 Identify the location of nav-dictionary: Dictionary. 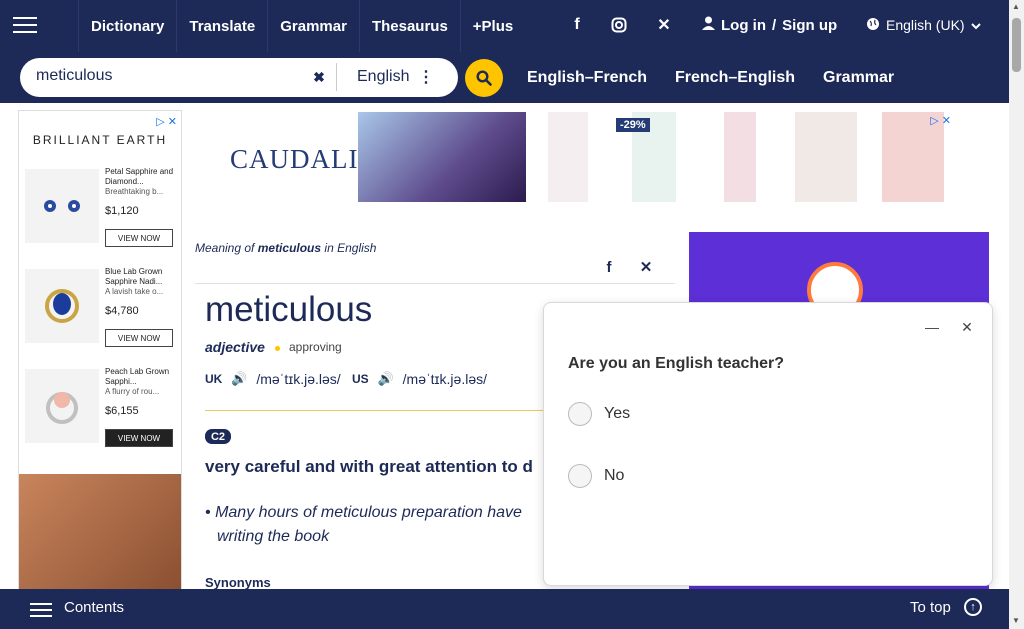
(127, 26).